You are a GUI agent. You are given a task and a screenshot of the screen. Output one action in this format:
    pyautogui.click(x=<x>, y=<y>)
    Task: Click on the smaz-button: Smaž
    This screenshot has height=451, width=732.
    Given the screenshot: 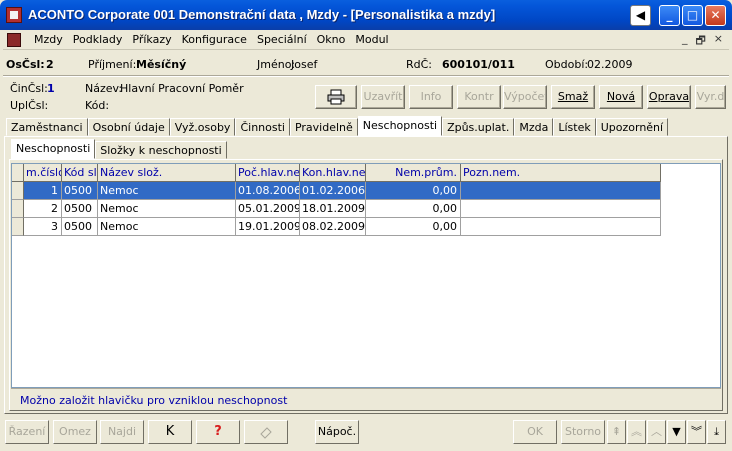 What is the action you would take?
    pyautogui.click(x=573, y=97)
    